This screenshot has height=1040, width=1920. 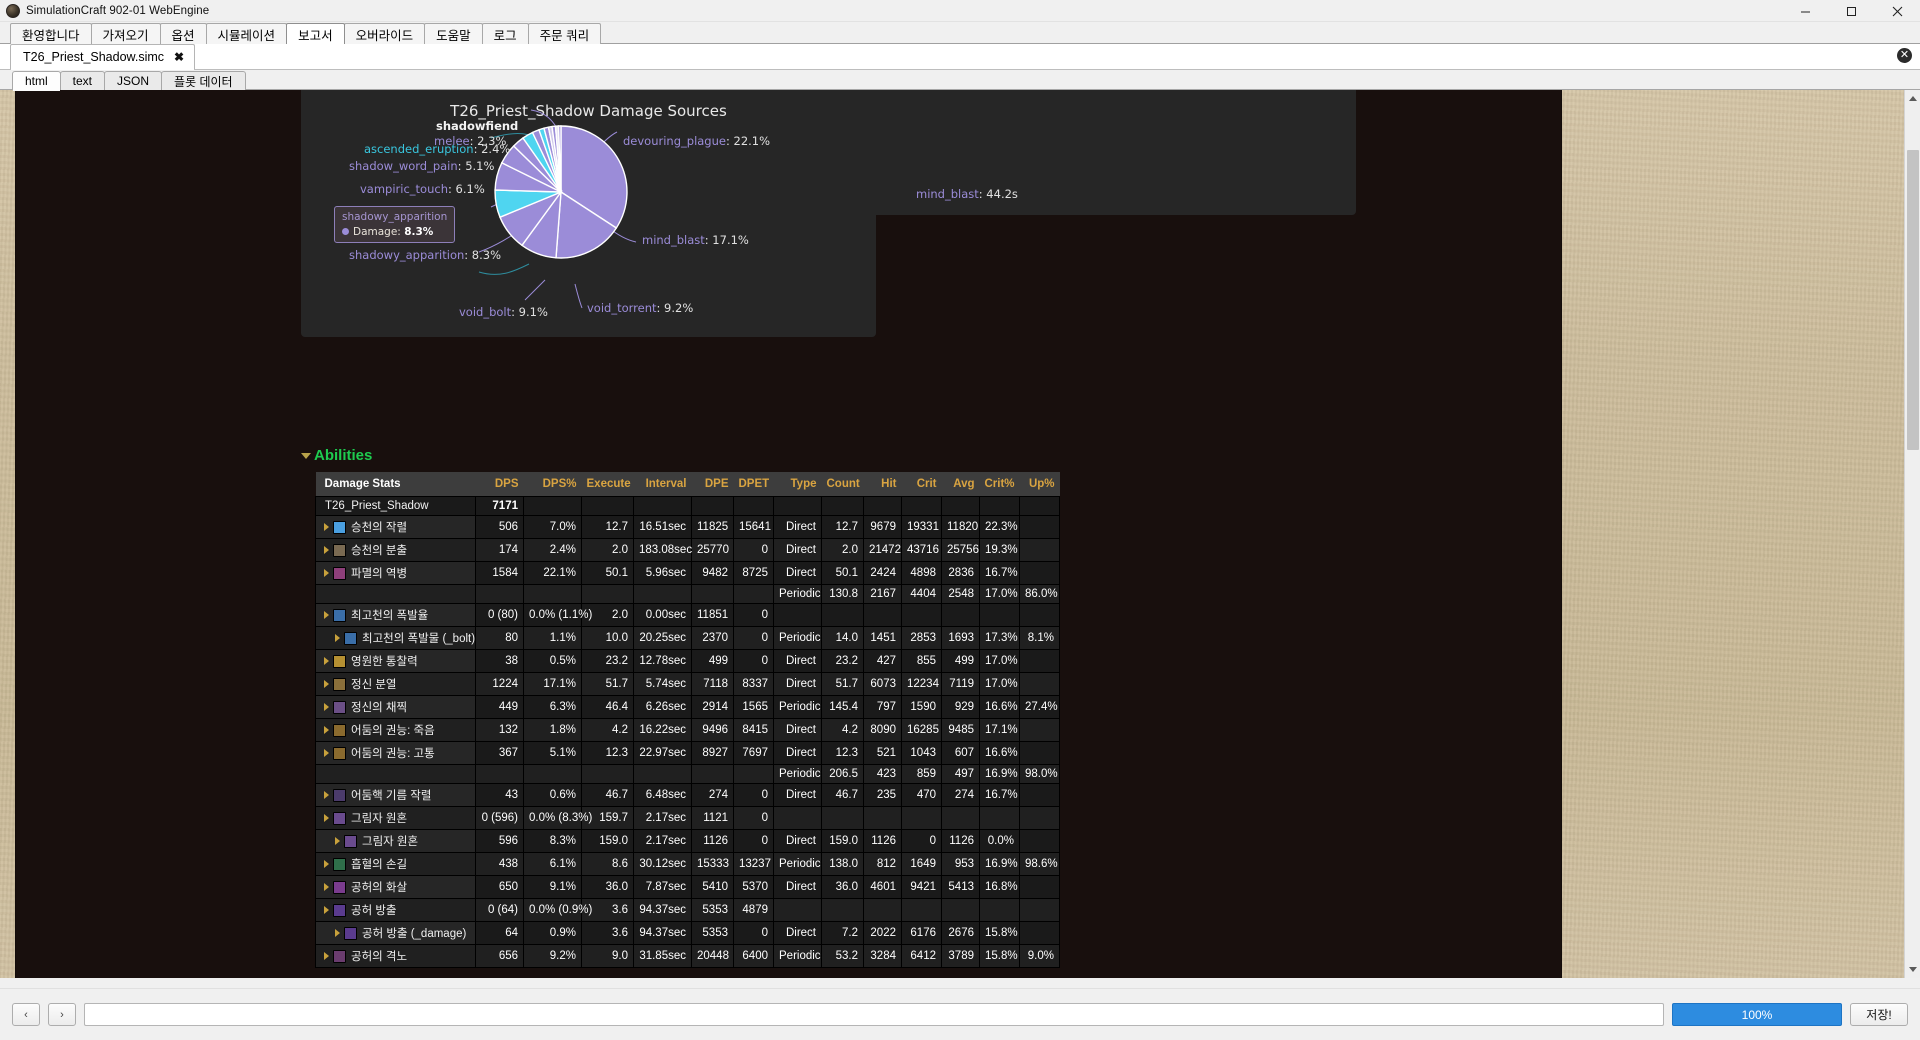 I want to click on col-dps: DPS, so click(x=499, y=484).